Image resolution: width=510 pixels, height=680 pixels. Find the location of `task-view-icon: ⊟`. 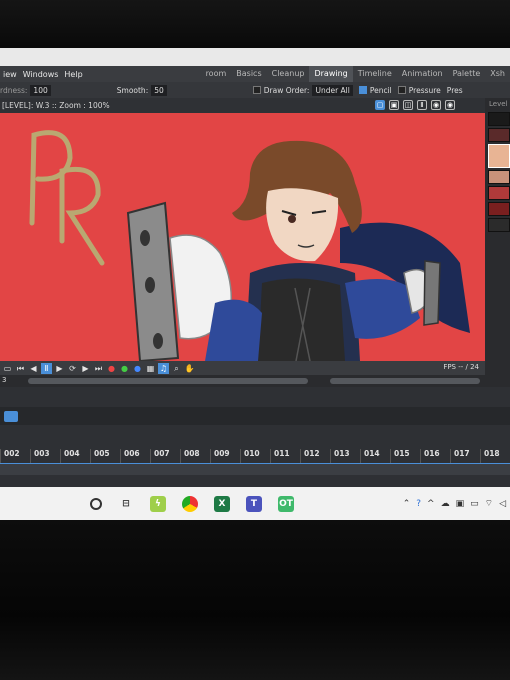

task-view-icon: ⊟ is located at coordinates (126, 503).